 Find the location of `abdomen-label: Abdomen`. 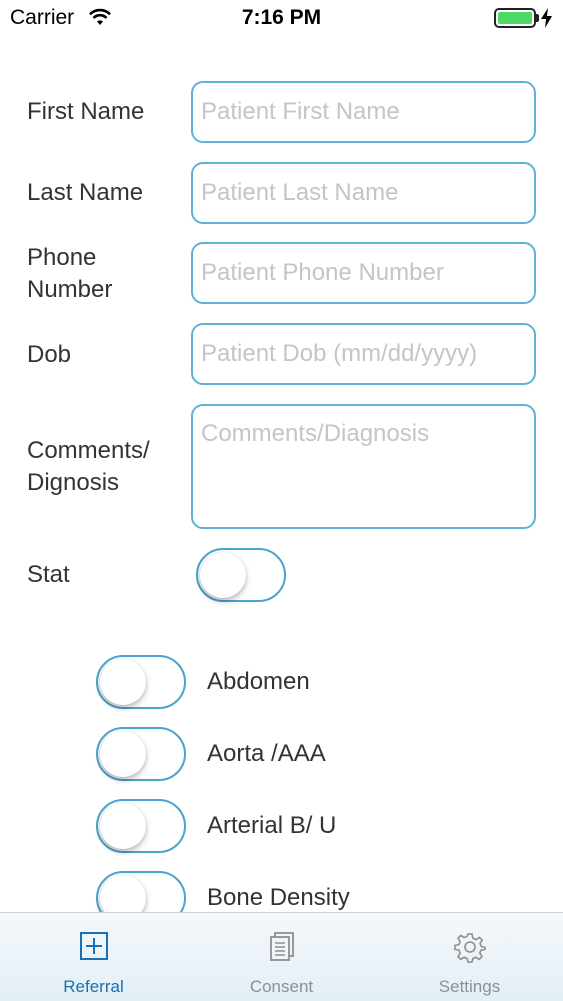

abdomen-label: Abdomen is located at coordinates (258, 681).